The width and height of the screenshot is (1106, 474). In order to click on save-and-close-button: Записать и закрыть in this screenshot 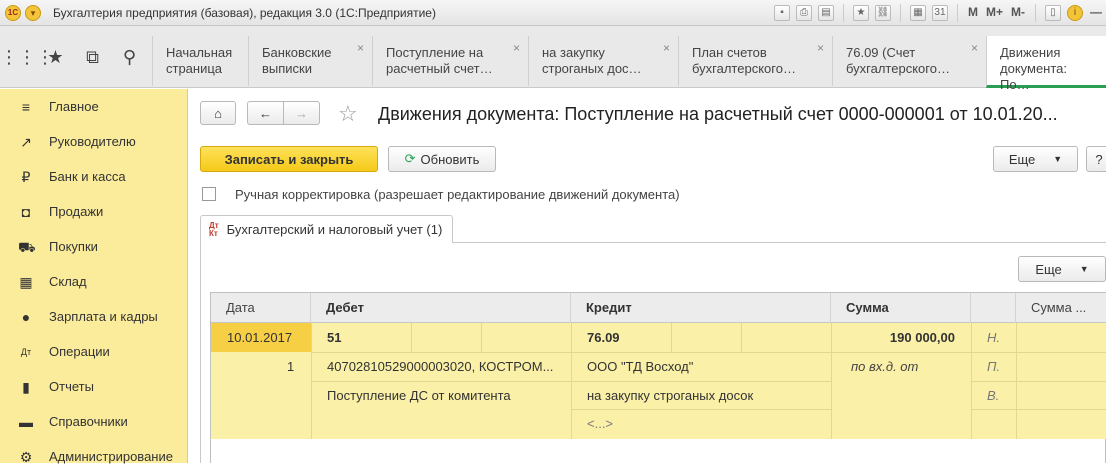, I will do `click(289, 159)`.